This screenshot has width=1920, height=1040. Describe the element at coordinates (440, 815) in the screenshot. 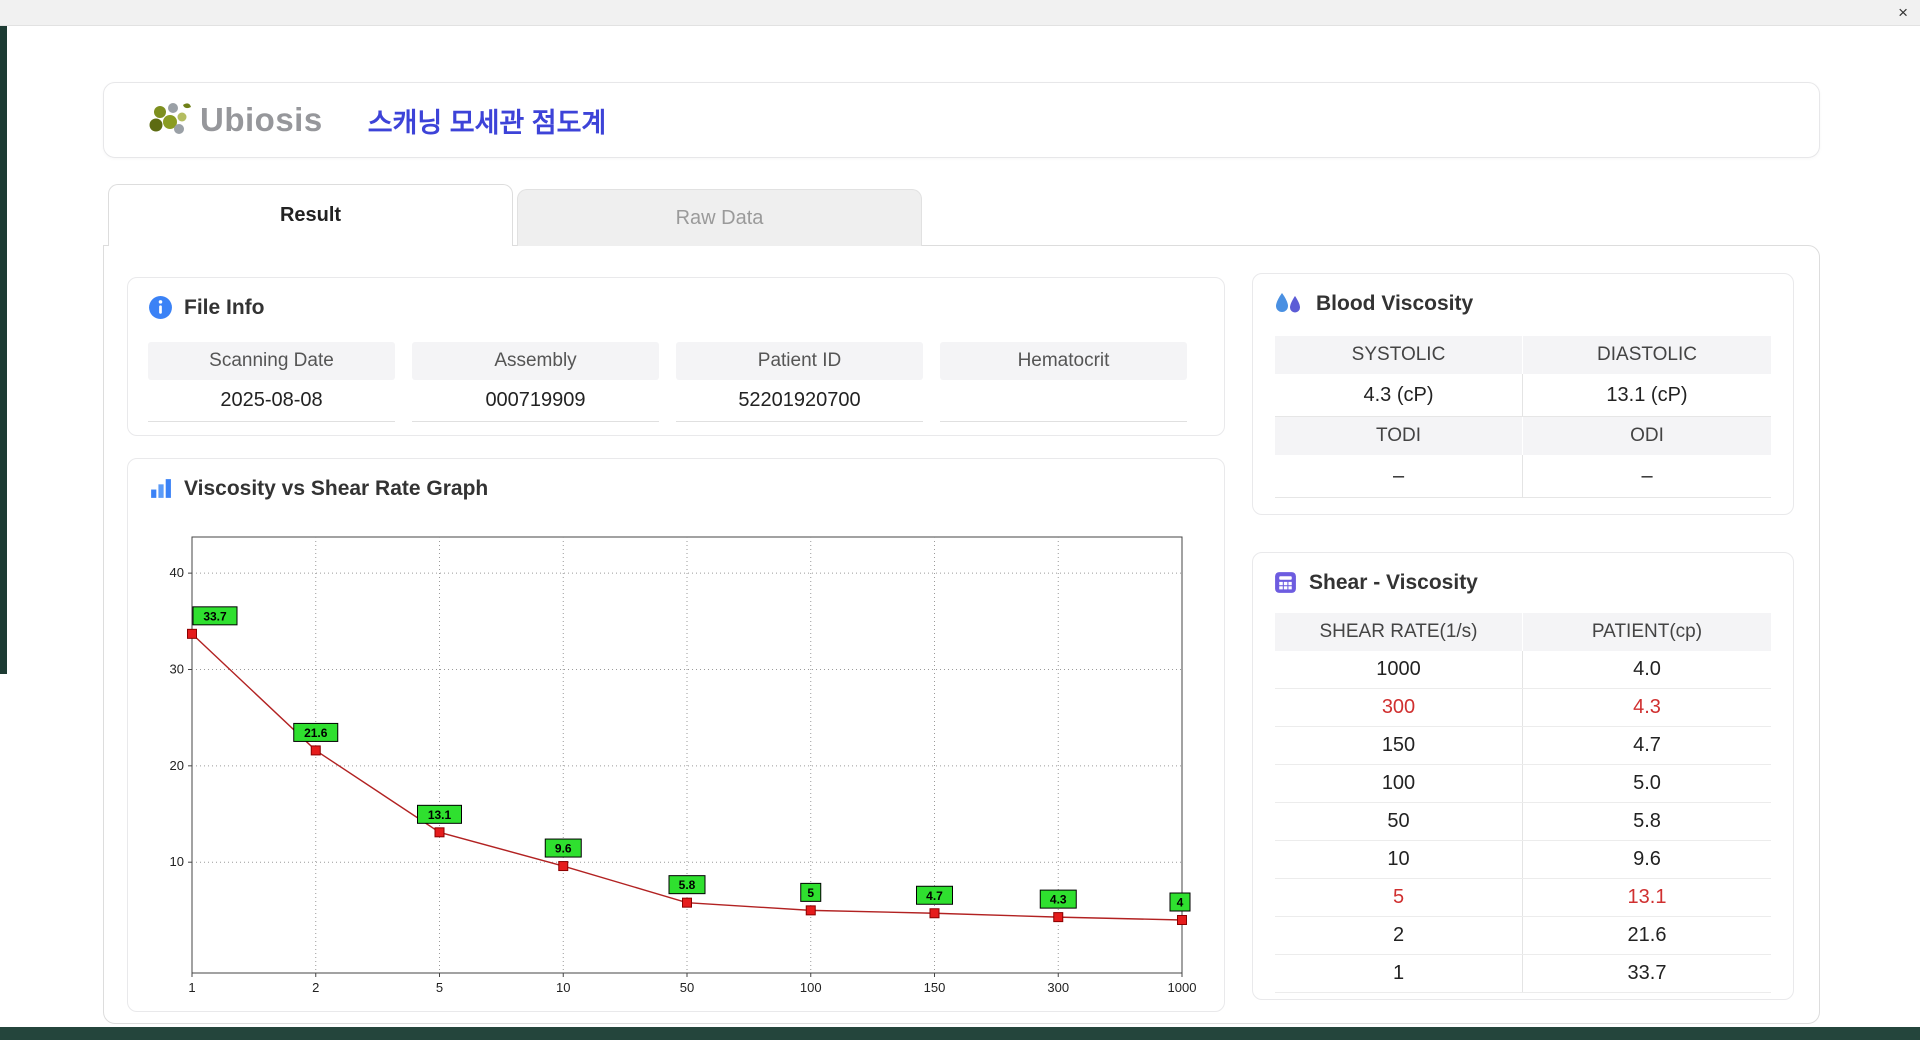

I see `svg-text: 13.1` at that location.